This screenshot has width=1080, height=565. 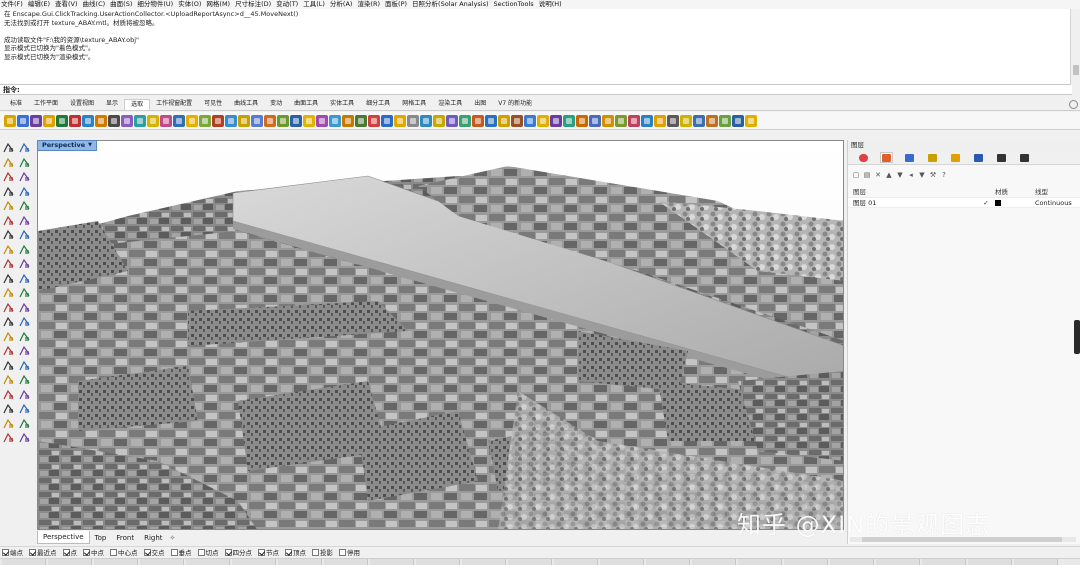 What do you see at coordinates (450, 104) in the screenshot?
I see `tab-13: 渲染工具` at bounding box center [450, 104].